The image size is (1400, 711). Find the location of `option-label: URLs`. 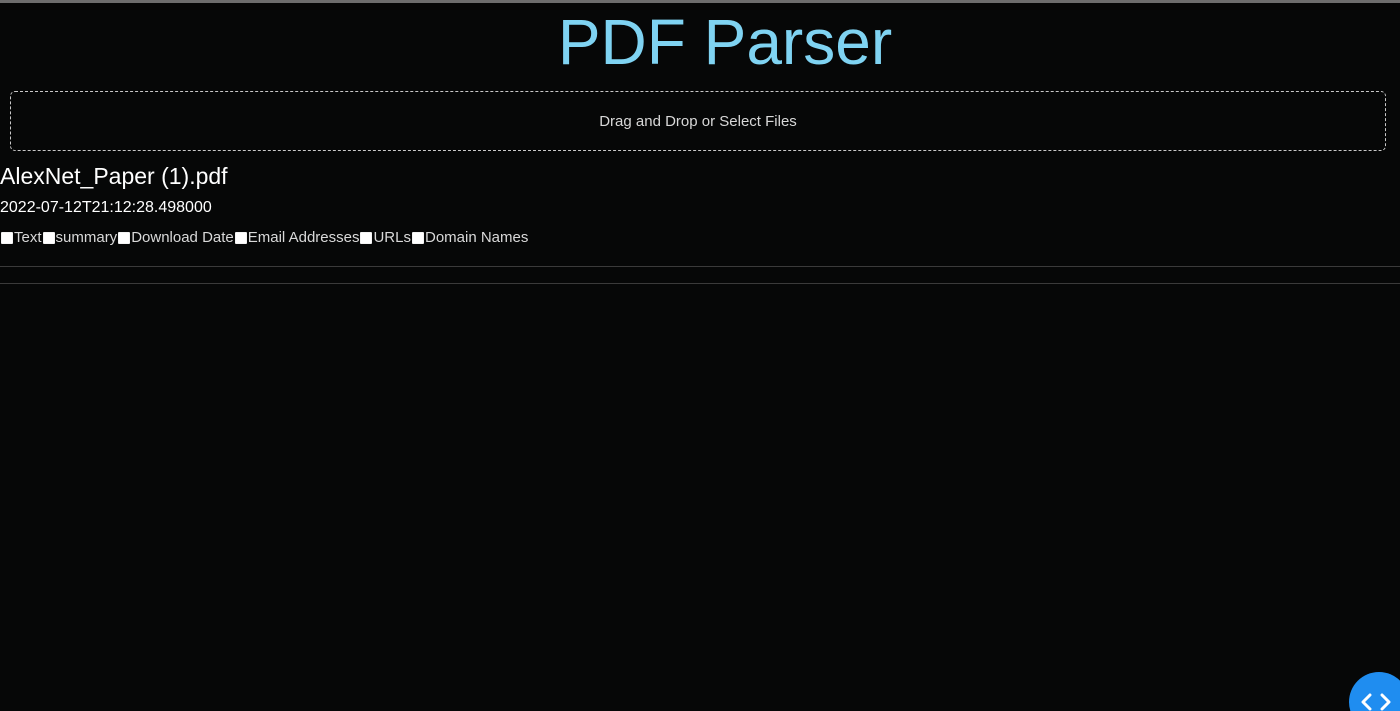

option-label: URLs is located at coordinates (392, 237).